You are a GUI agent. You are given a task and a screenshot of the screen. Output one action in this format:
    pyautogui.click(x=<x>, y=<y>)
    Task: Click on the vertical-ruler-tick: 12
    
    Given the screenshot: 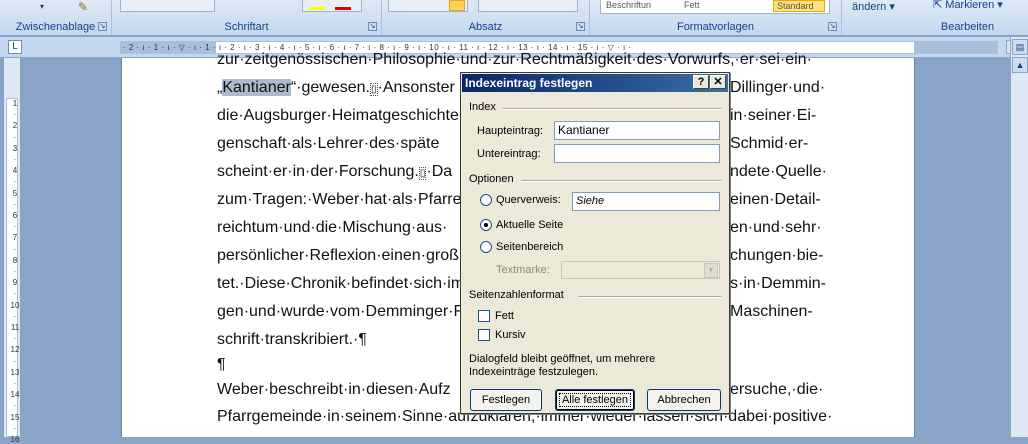 What is the action you would take?
    pyautogui.click(x=15, y=350)
    